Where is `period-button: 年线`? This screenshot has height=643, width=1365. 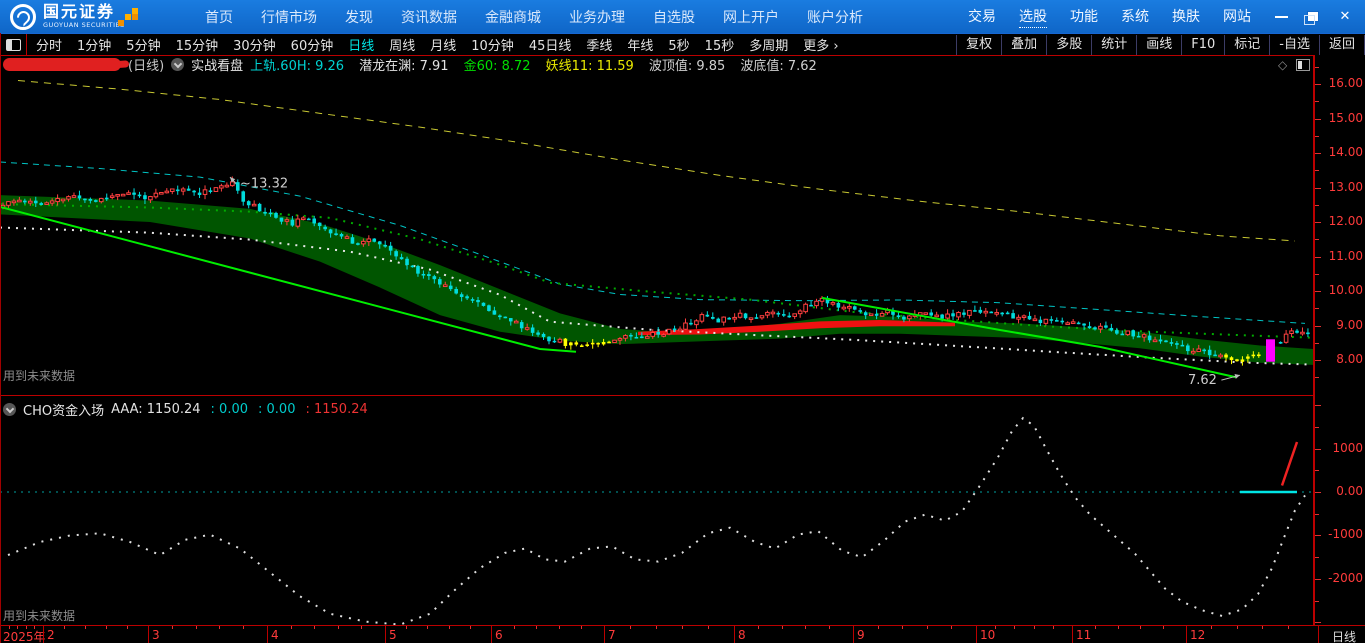 period-button: 年线 is located at coordinates (640, 44).